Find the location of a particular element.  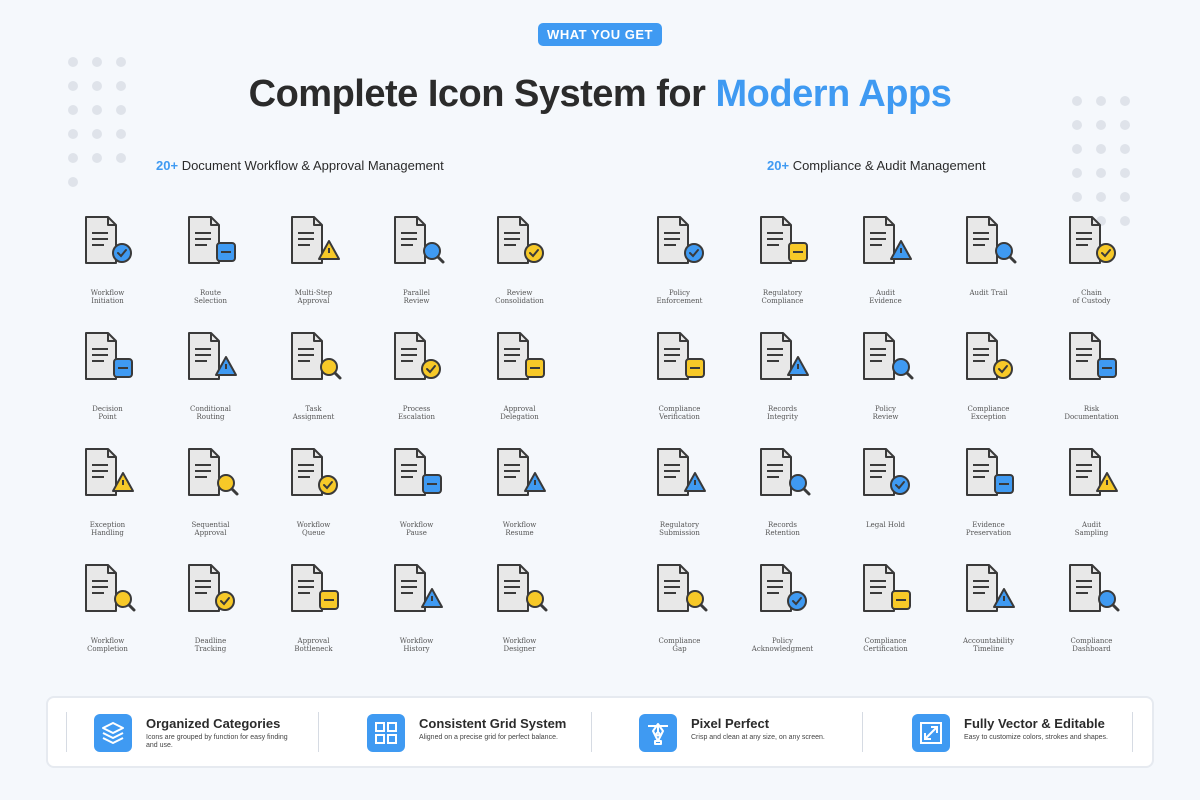

compliance-exception-icon is located at coordinates (989, 356).